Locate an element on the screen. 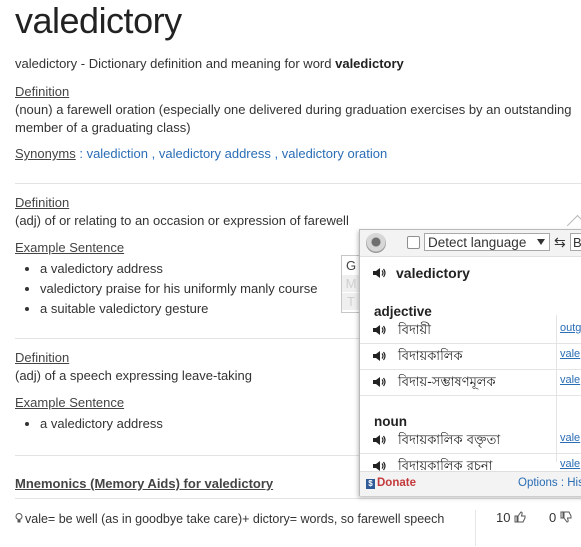  translator-logo-icon is located at coordinates (376, 243).